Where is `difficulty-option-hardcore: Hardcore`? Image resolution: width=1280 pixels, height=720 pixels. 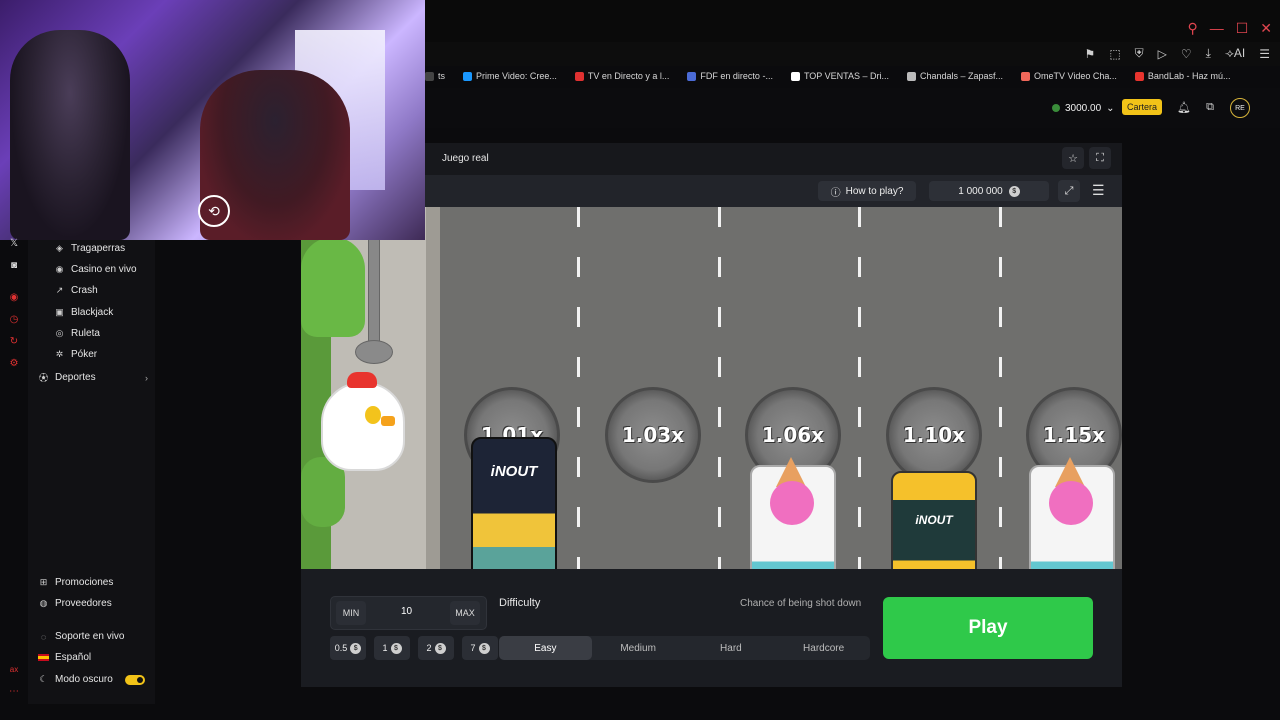 difficulty-option-hardcore: Hardcore is located at coordinates (823, 648).